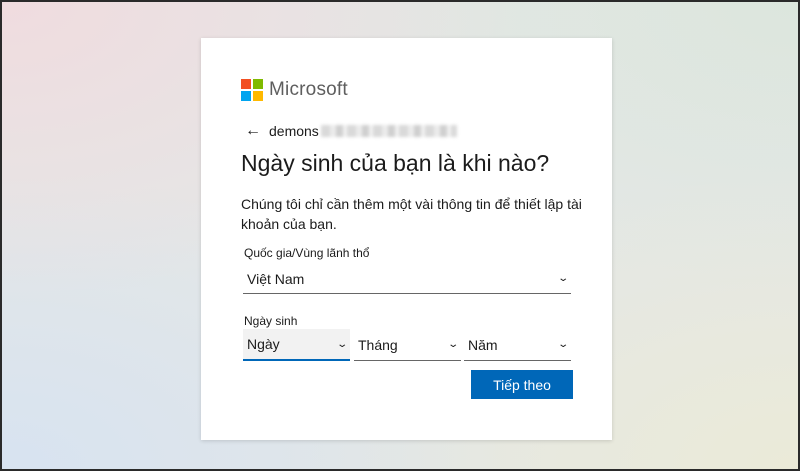 The width and height of the screenshot is (800, 471). Describe the element at coordinates (407, 279) in the screenshot. I see `country-select: Việt Nam ⌄` at that location.